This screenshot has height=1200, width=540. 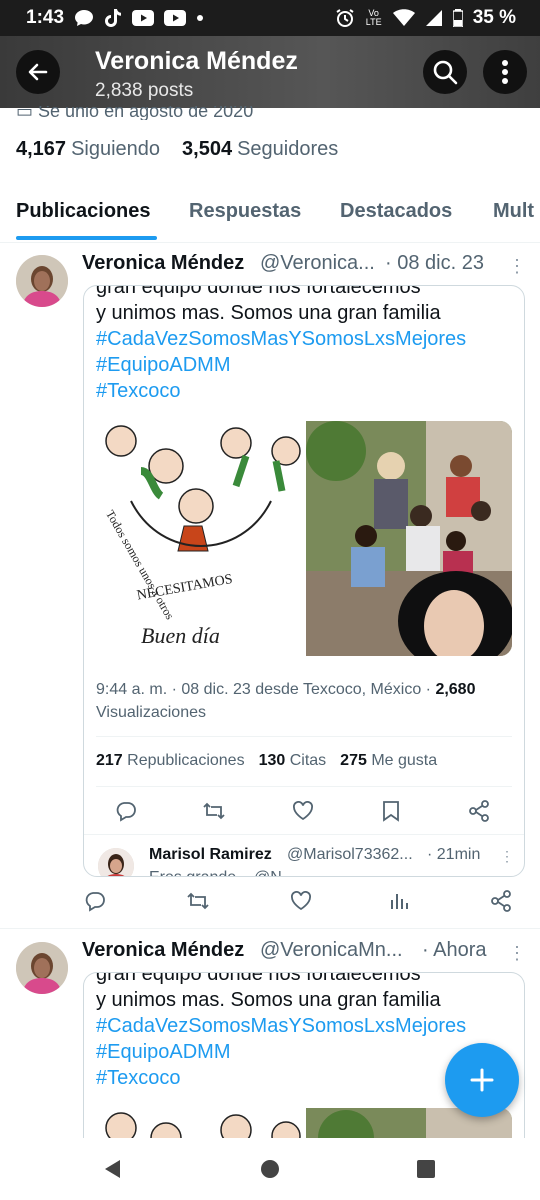 I want to click on post-like-button, so click(x=301, y=901).